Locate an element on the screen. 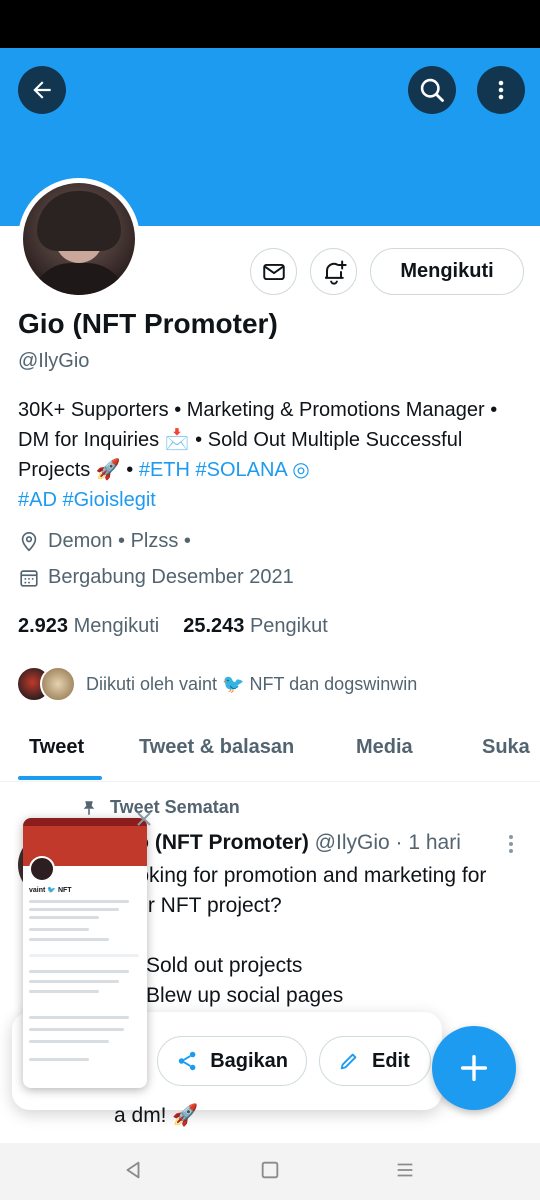  calendar-icon is located at coordinates (29, 578).